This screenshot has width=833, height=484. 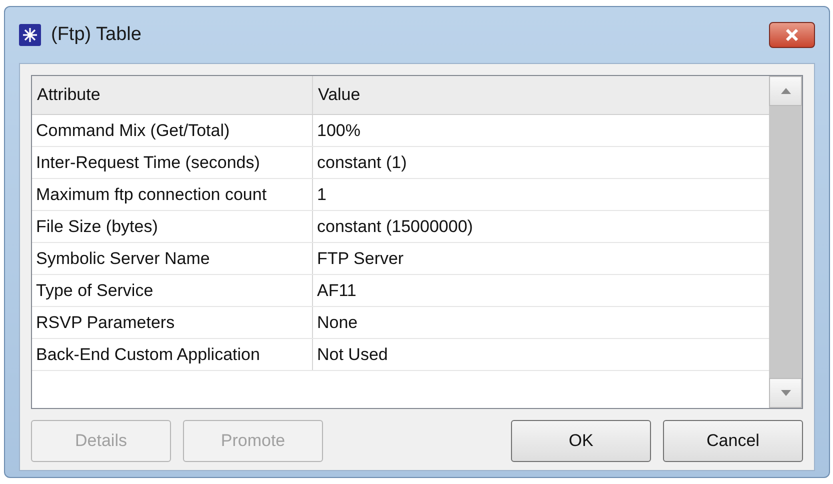 I want to click on close-button, so click(x=792, y=35).